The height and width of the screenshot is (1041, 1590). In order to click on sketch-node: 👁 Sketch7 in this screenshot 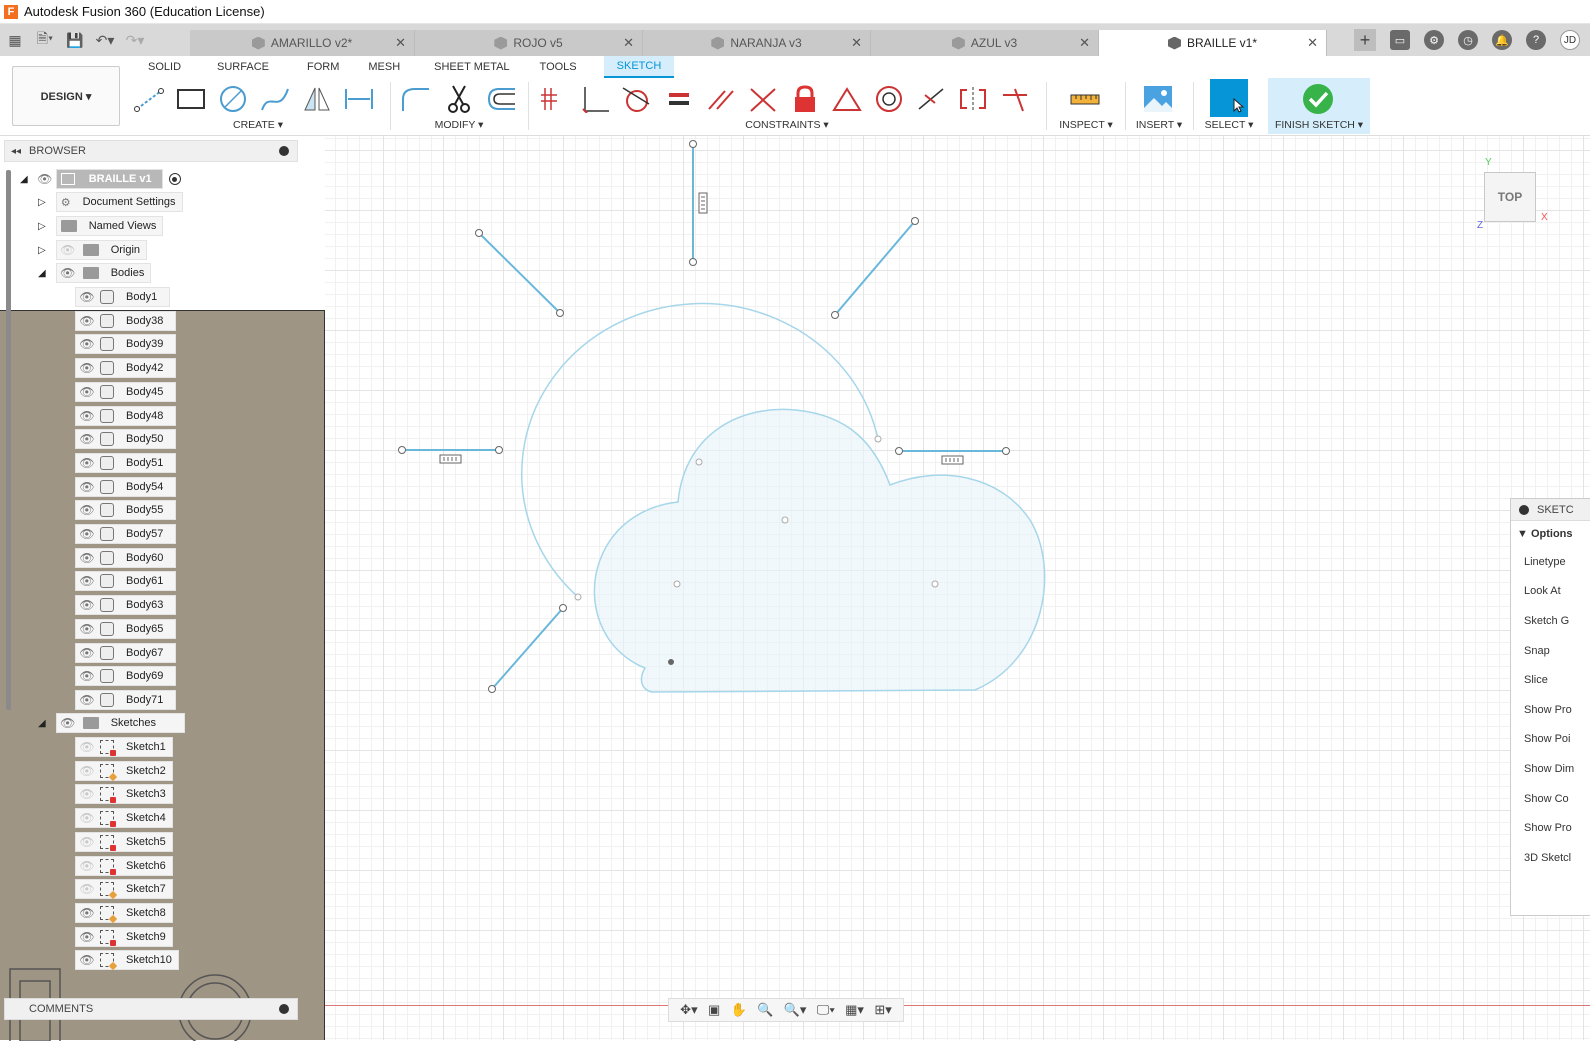, I will do `click(124, 889)`.